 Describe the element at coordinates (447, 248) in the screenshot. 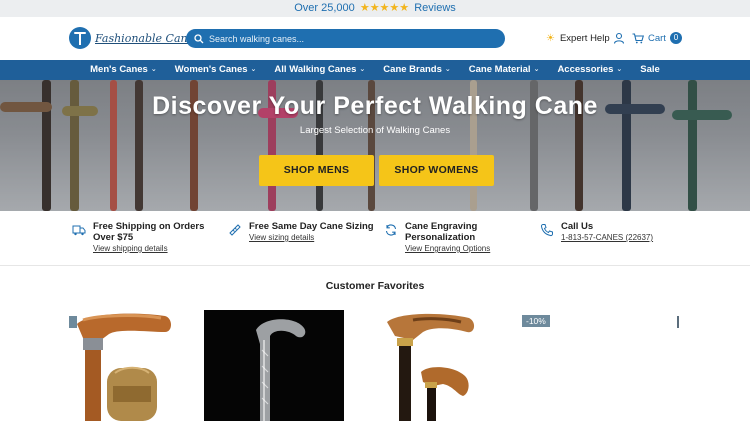

I see `view-engraving-link: View Engraving Options` at that location.